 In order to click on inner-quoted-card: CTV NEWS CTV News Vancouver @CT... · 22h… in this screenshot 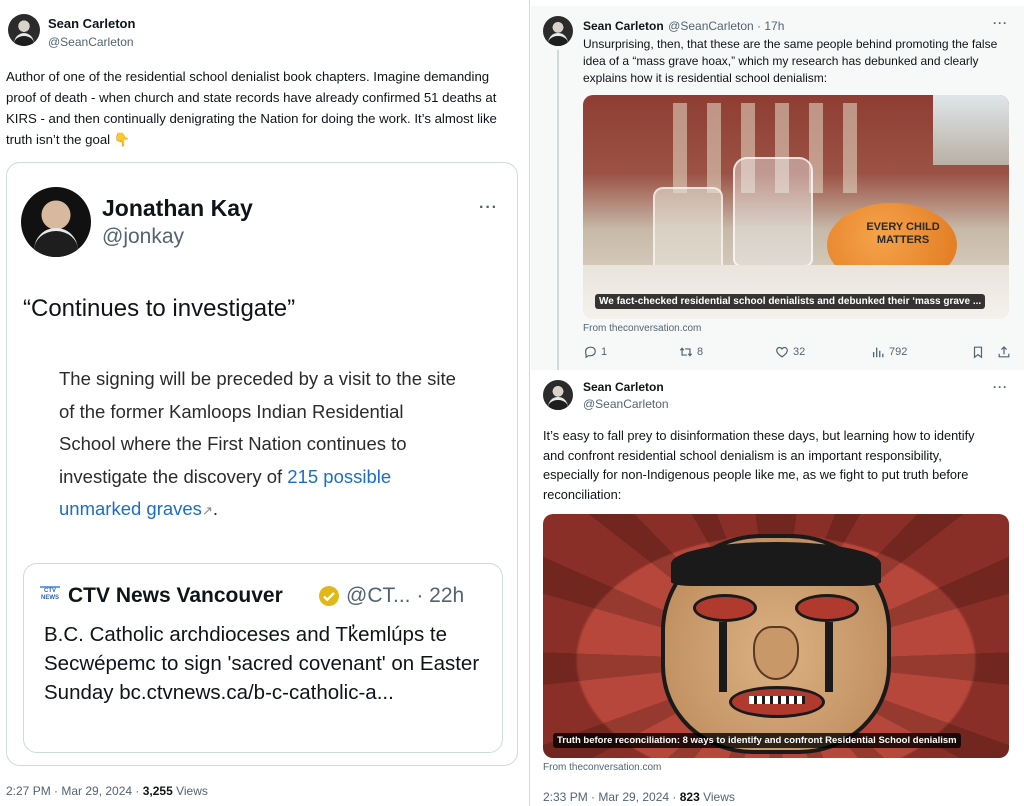, I will do `click(263, 658)`.